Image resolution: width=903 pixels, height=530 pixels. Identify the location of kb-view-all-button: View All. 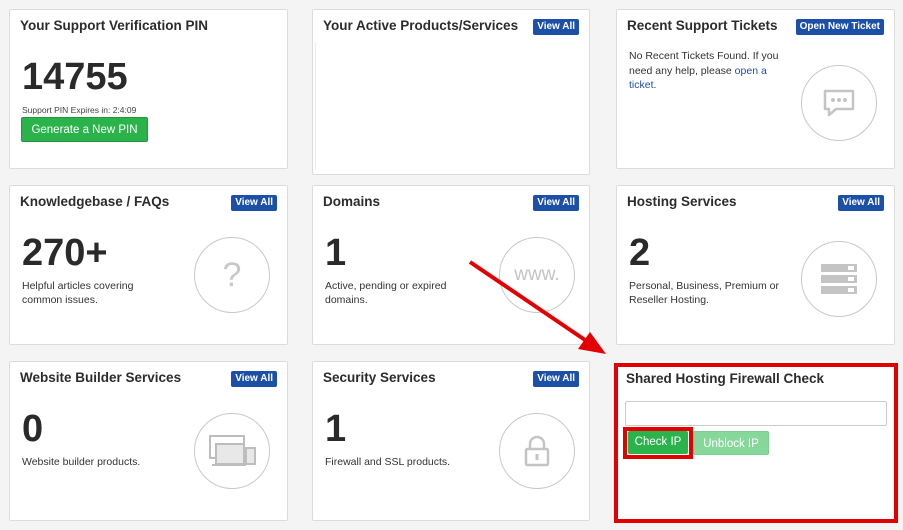
(254, 203).